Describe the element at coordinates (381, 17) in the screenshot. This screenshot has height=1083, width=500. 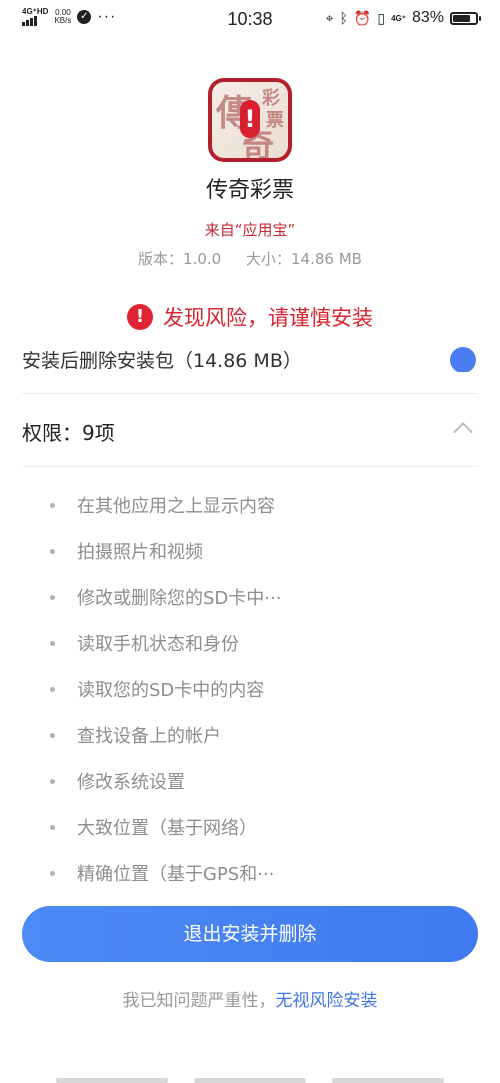
I see `vibrate-icon: ▯` at that location.